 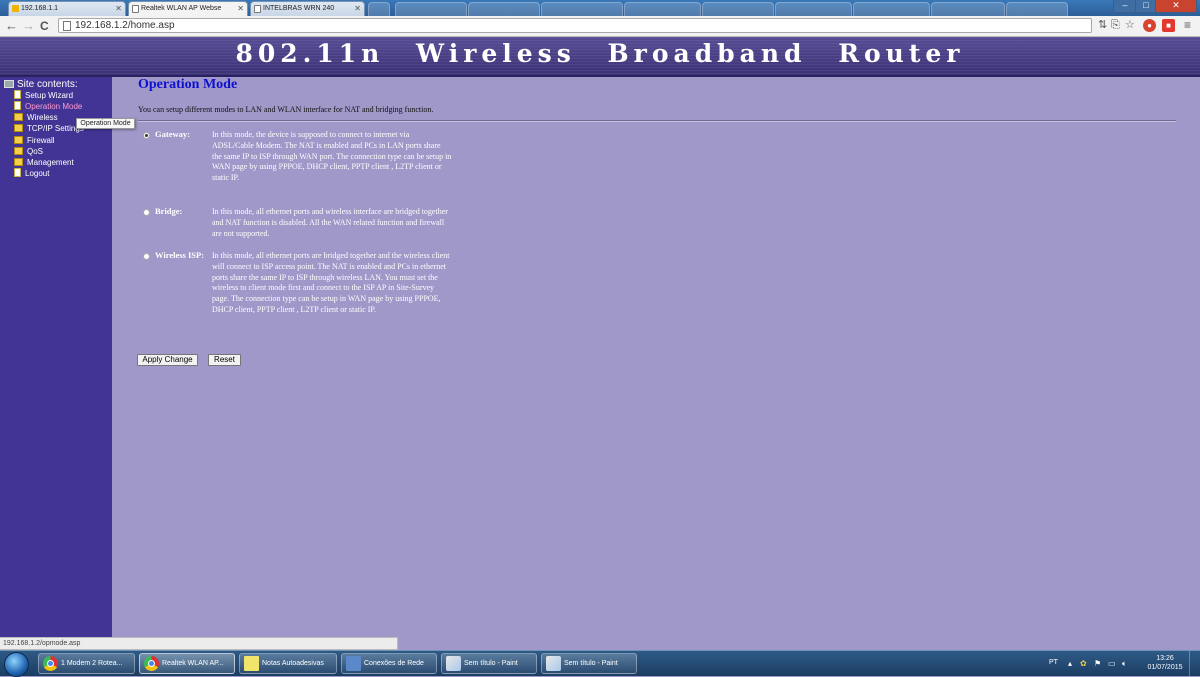 What do you see at coordinates (1165, 658) in the screenshot?
I see `clock-time: 13:26` at bounding box center [1165, 658].